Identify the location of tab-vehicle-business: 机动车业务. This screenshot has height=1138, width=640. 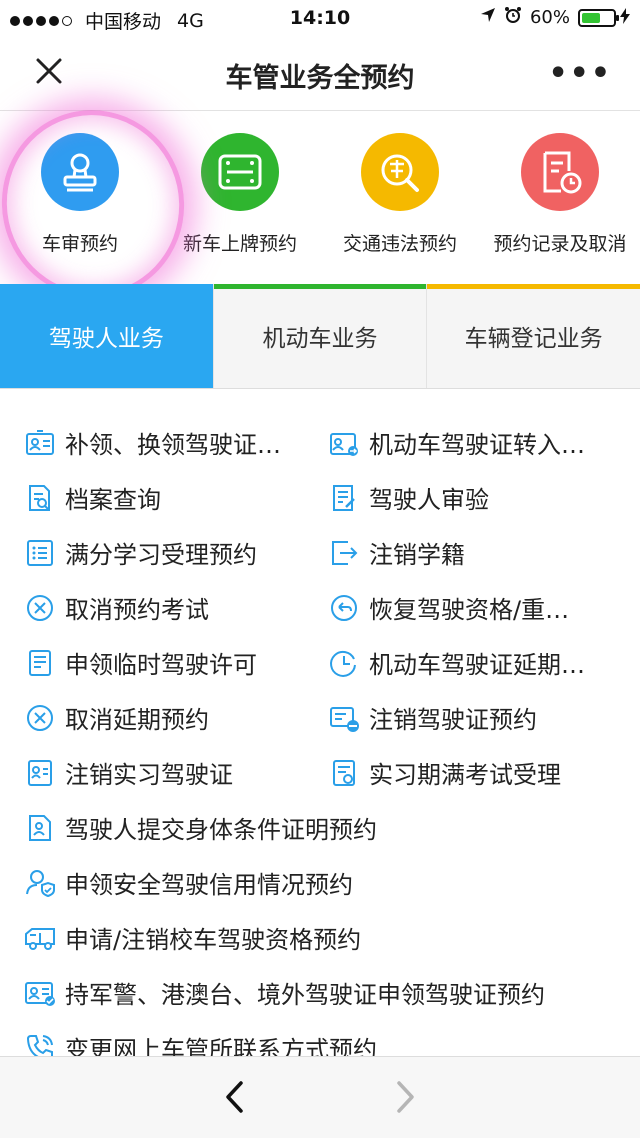
(319, 336).